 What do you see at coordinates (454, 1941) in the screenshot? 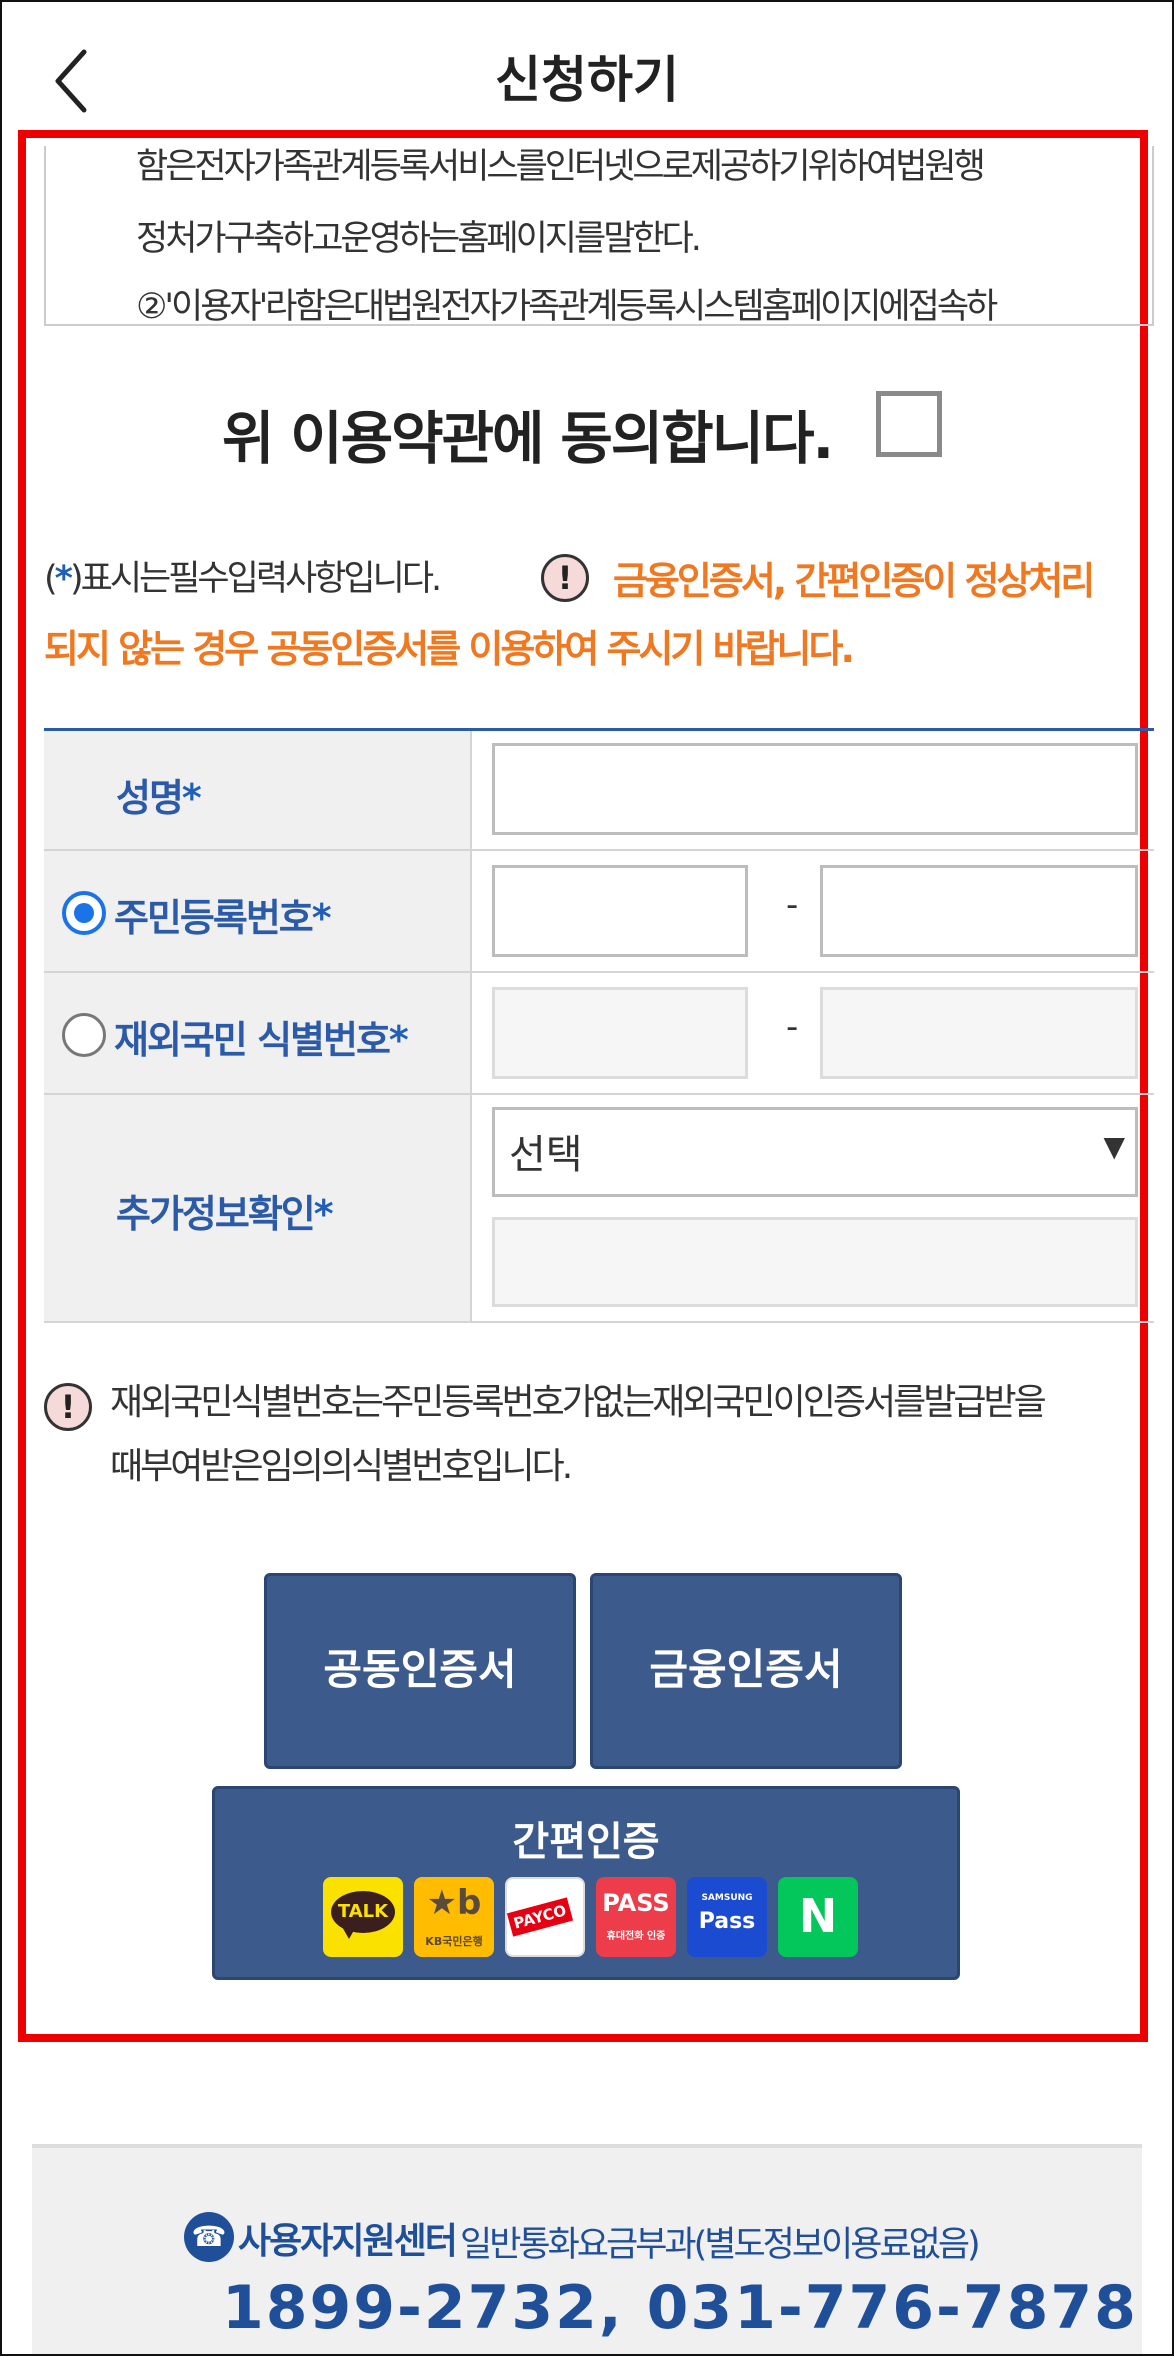
I see `kb-name: KB국민은행` at bounding box center [454, 1941].